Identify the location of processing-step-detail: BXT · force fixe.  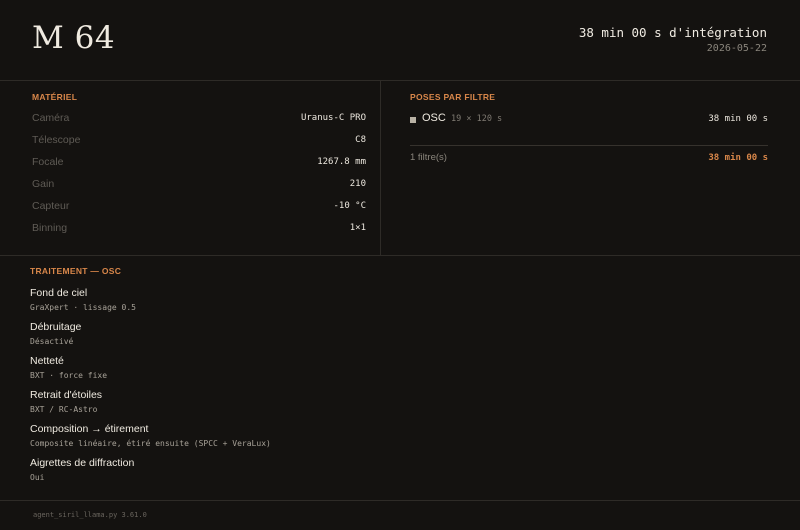
(69, 375).